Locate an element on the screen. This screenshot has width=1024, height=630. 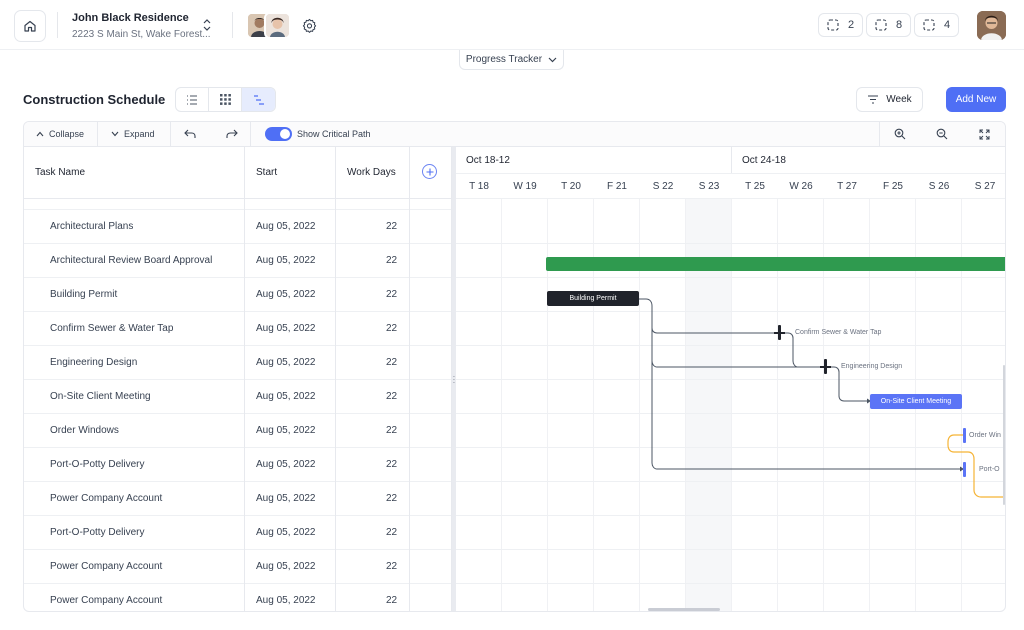
collapse-button: Collapse is located at coordinates (60, 134).